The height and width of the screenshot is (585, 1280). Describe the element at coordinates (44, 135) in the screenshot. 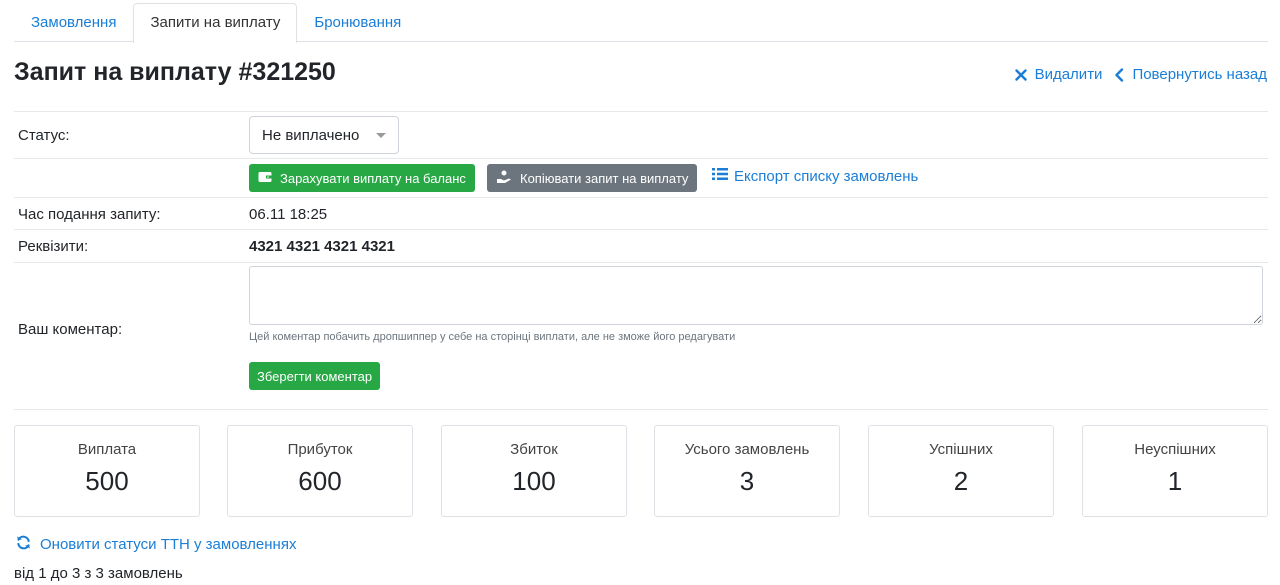

I see `status-label: Статус:` at that location.